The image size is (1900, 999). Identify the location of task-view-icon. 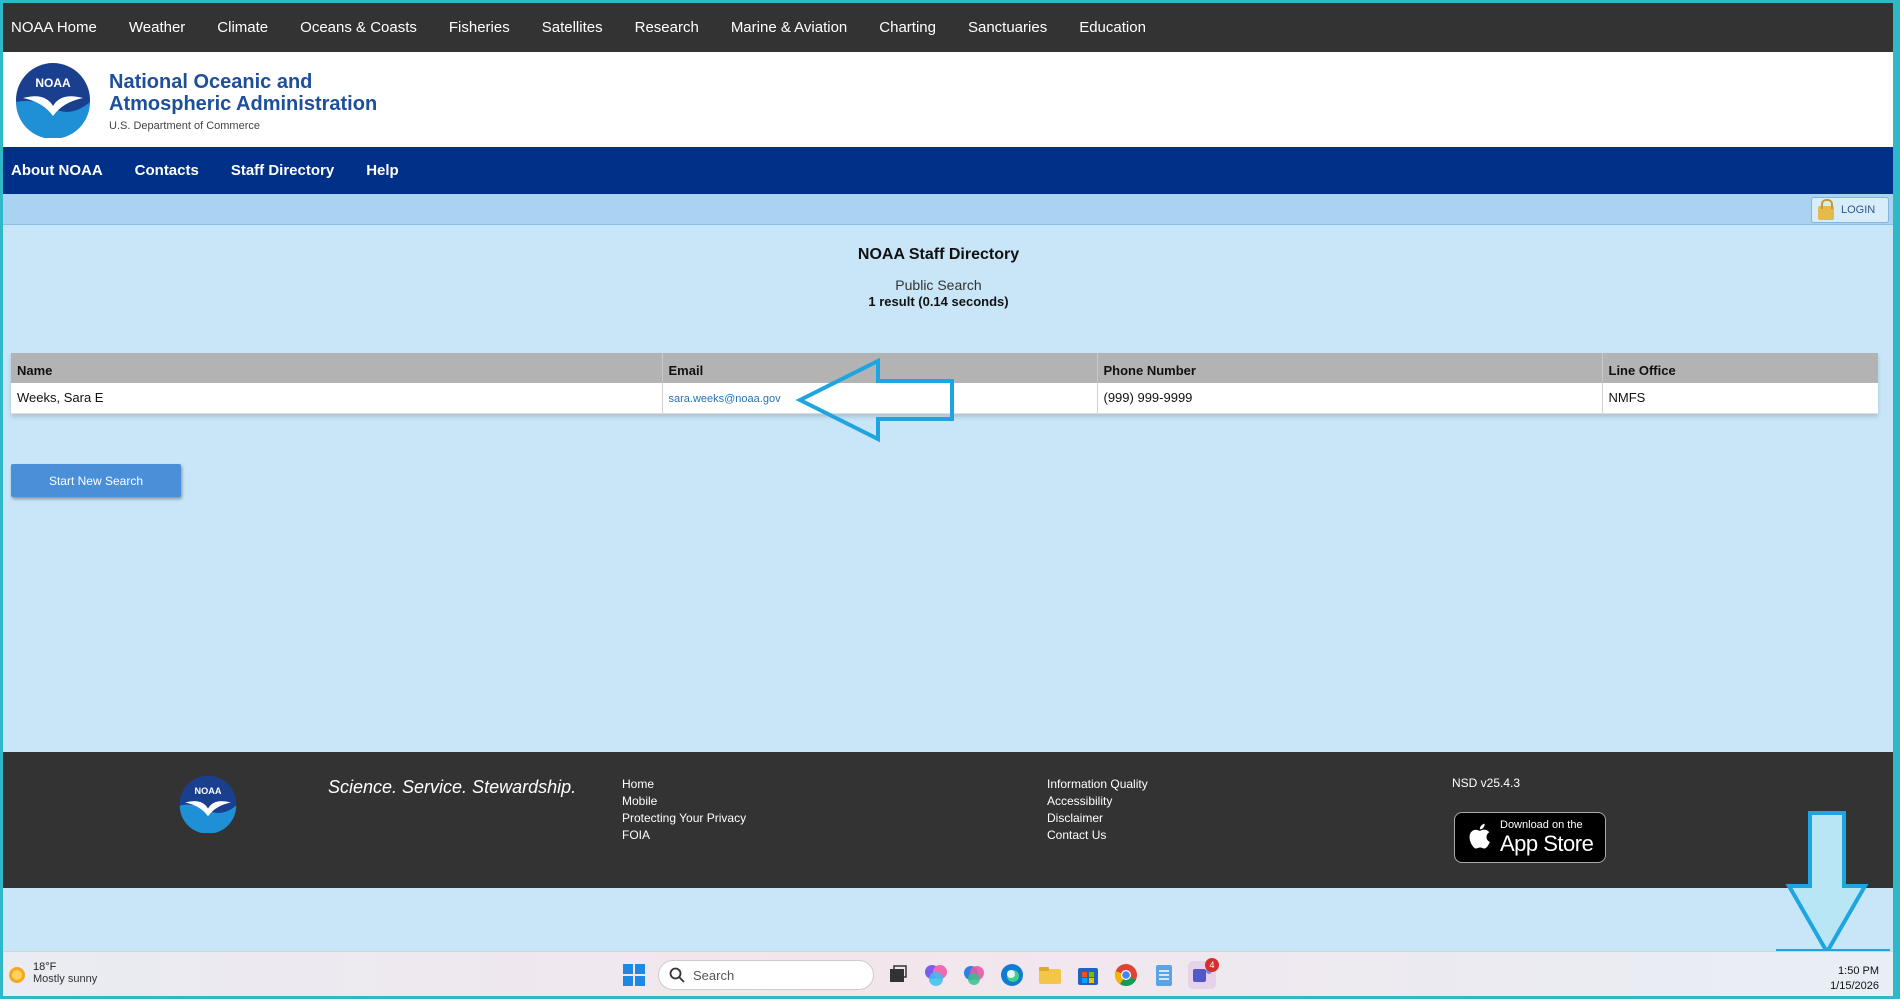
(898, 975).